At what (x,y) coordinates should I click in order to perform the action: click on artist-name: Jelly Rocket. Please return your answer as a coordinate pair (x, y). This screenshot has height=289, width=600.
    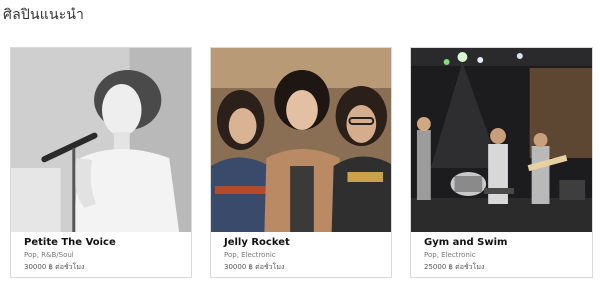
    Looking at the image, I should click on (257, 242).